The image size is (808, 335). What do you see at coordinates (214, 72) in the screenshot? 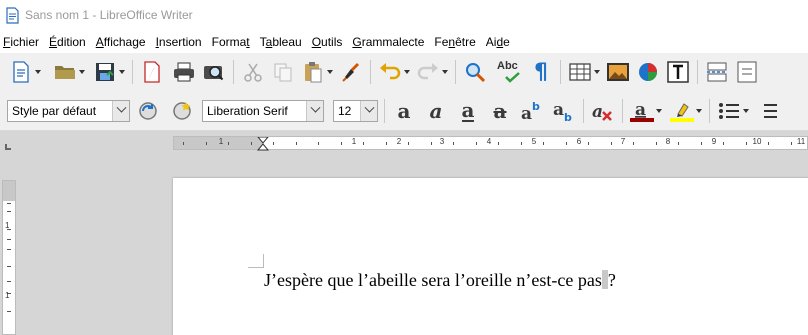
I see `print-preview-icon` at bounding box center [214, 72].